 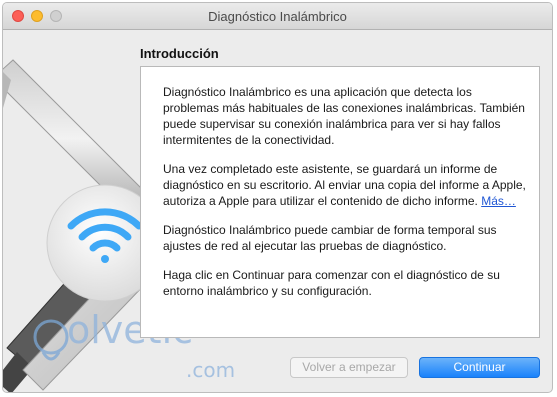 I want to click on section-heading: Introducción, so click(x=179, y=53).